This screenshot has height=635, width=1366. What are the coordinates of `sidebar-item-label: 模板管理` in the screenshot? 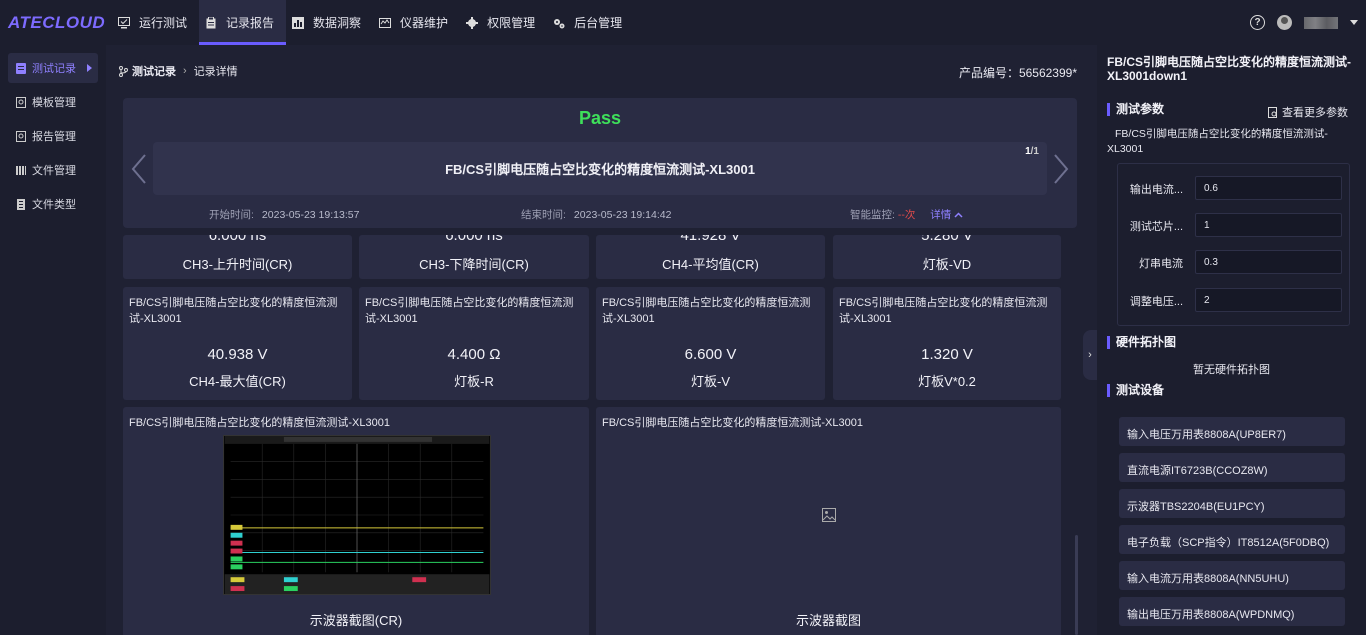 It's located at (54, 103).